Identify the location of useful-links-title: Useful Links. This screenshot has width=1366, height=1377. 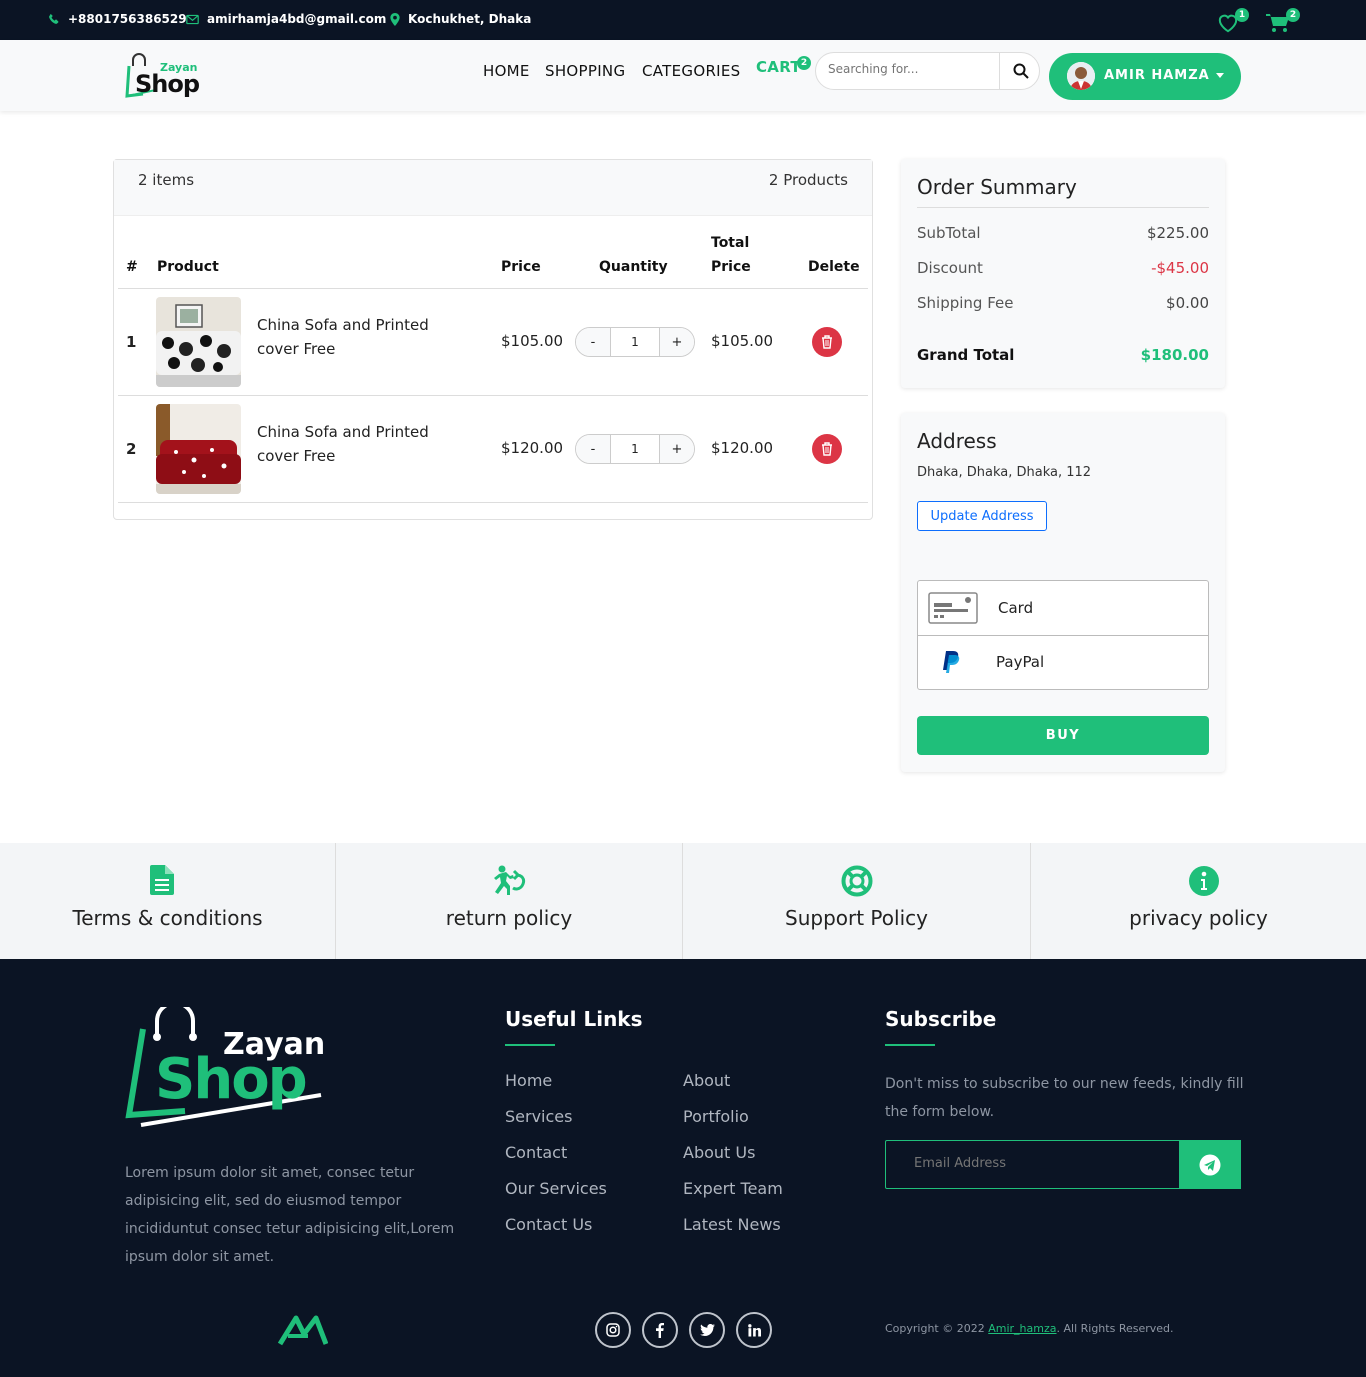
(574, 1019).